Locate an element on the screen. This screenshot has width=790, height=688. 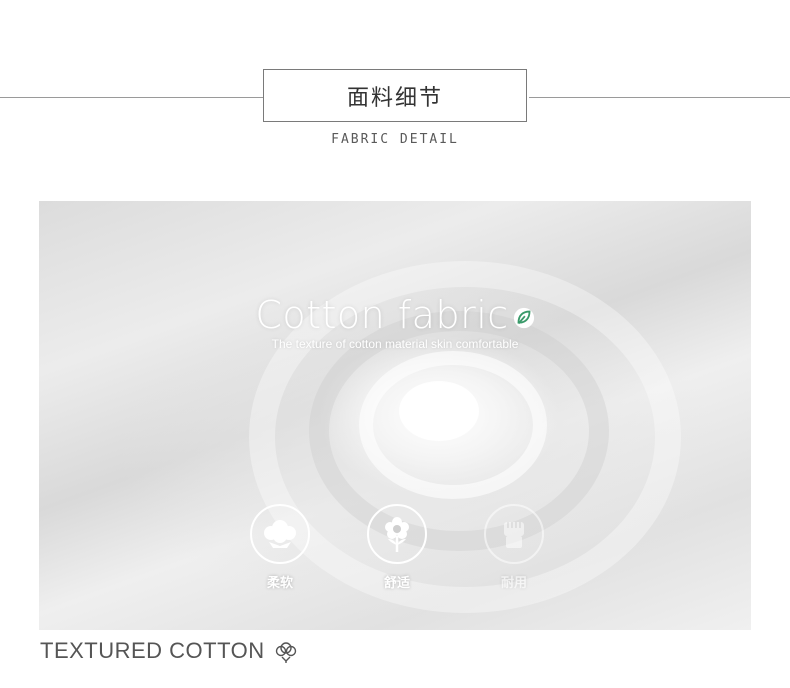
section-title-box: 面料细节 is located at coordinates (395, 95).